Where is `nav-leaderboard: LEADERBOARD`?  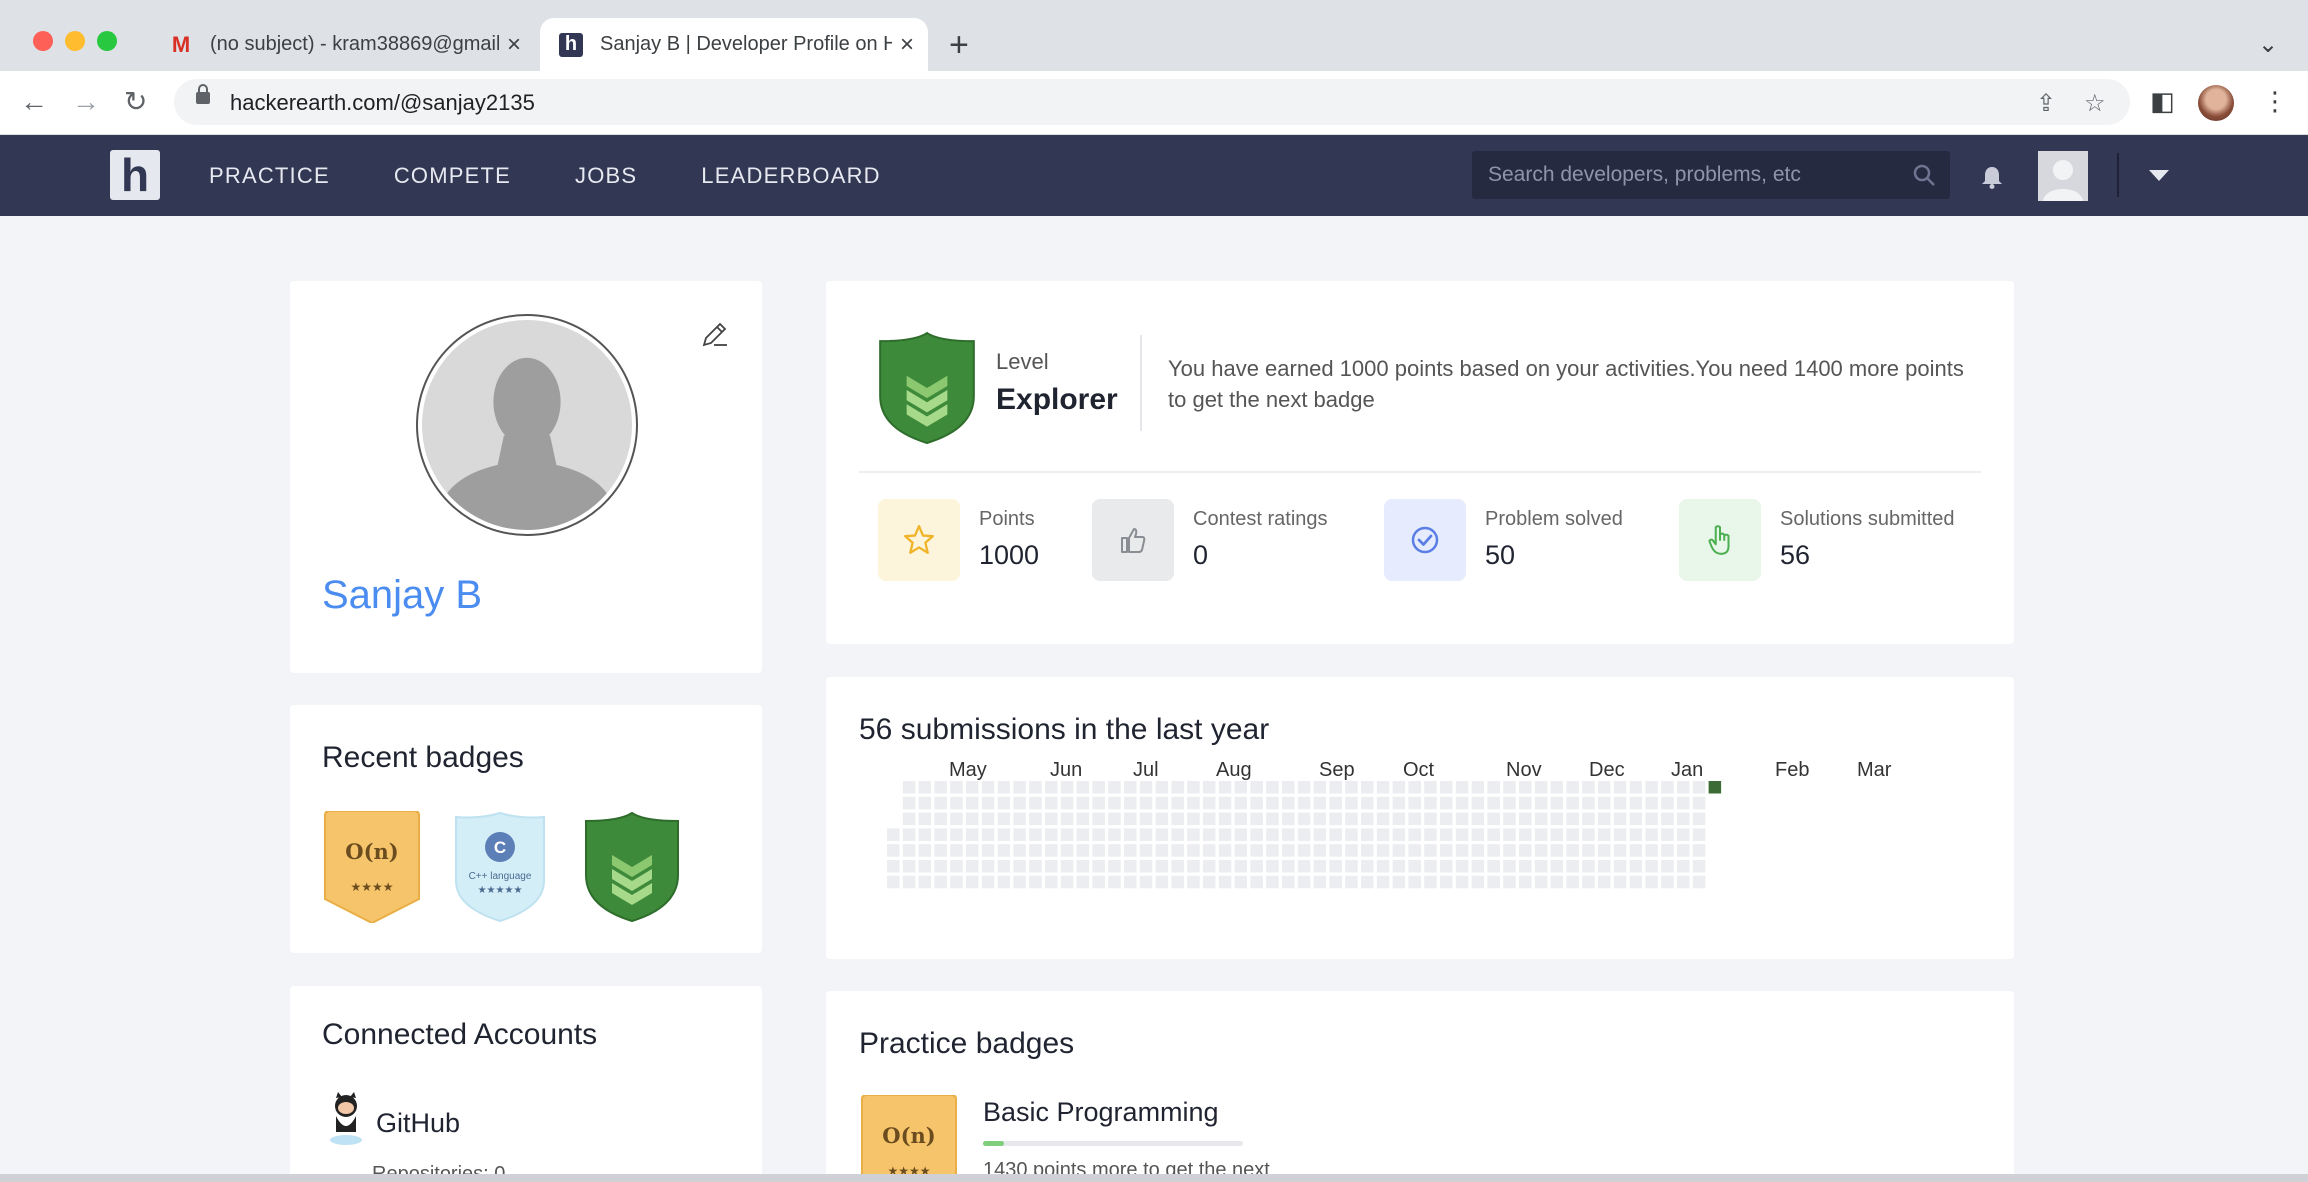
nav-leaderboard: LEADERBOARD is located at coordinates (790, 176).